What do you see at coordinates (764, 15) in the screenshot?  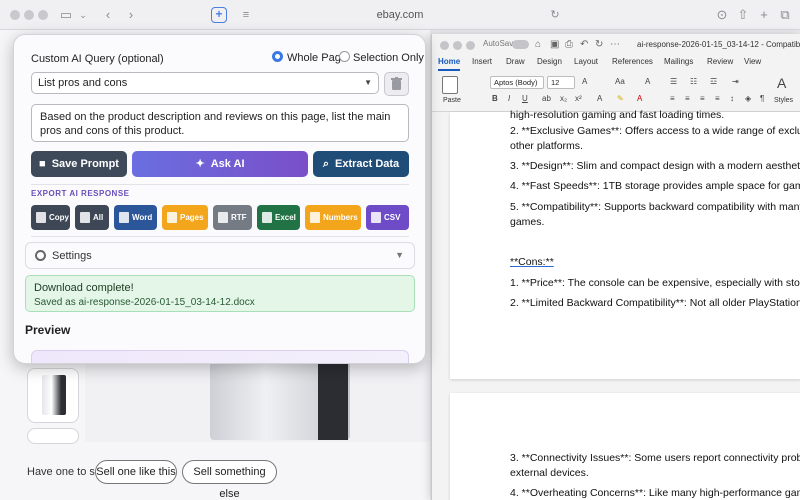 I see `new-tab-icon: +` at bounding box center [764, 15].